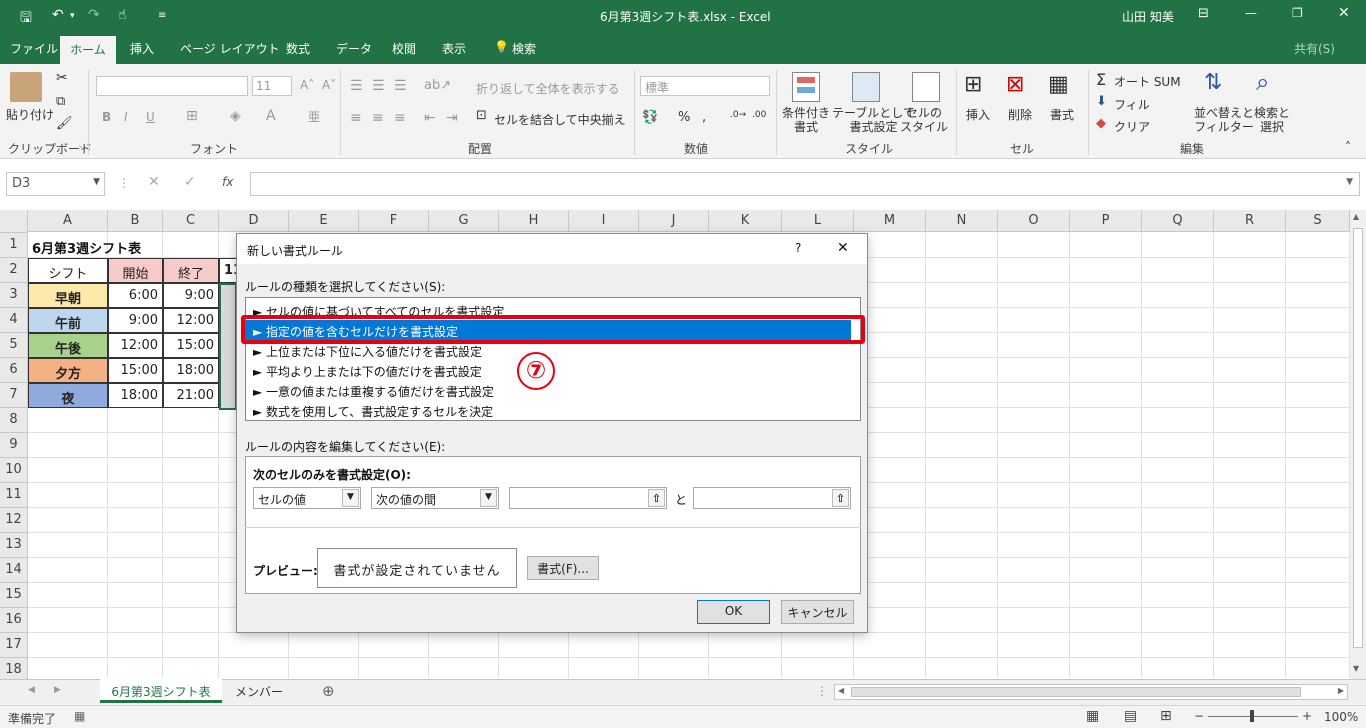 This screenshot has width=1366, height=728. Describe the element at coordinates (1199, 716) in the screenshot. I see `zoom-out-icon: −` at that location.